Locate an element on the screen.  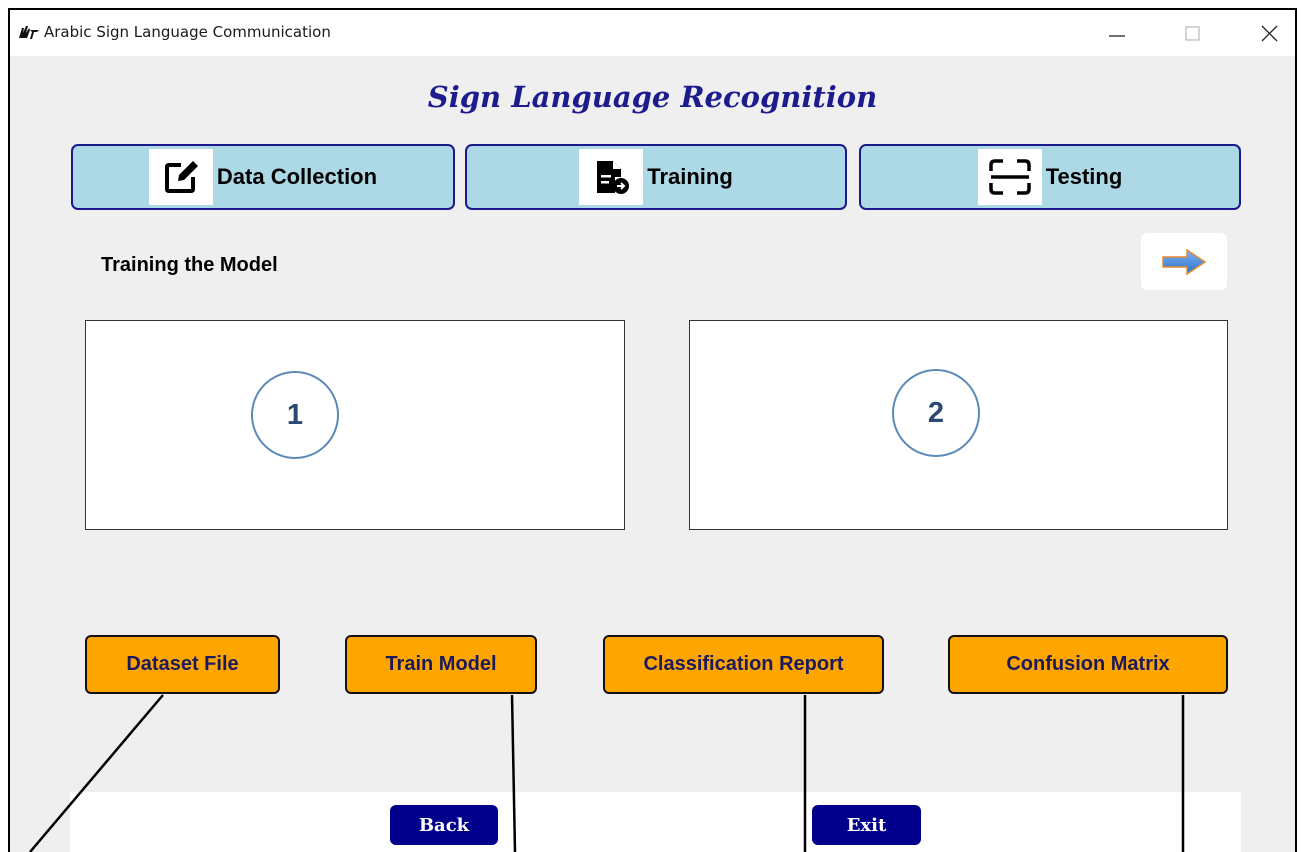
minimize-icon is located at coordinates (1117, 33).